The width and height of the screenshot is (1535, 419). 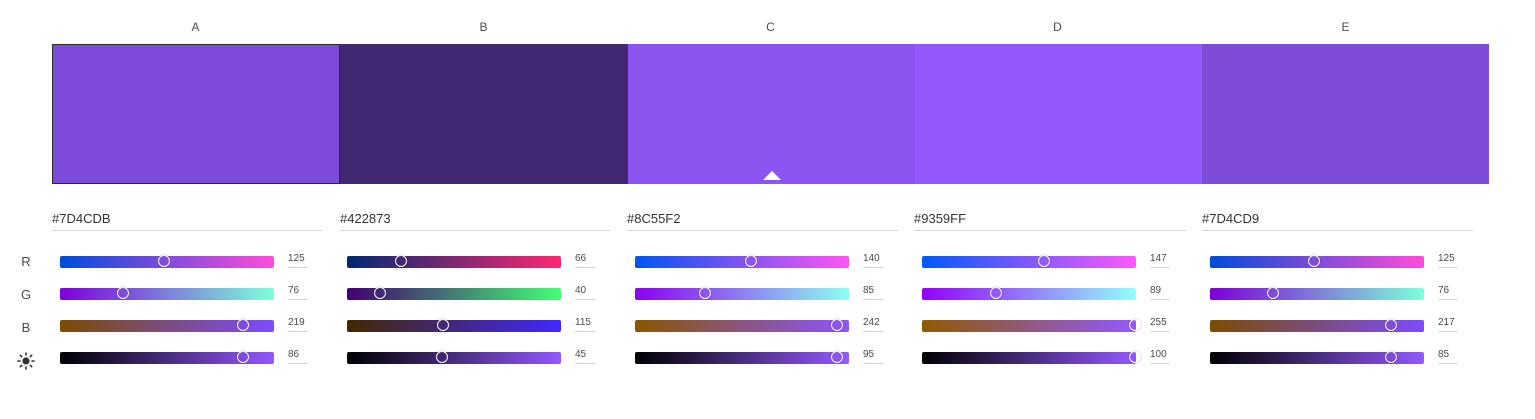 What do you see at coordinates (1031, 325) in the screenshot?
I see `slider-b-d` at bounding box center [1031, 325].